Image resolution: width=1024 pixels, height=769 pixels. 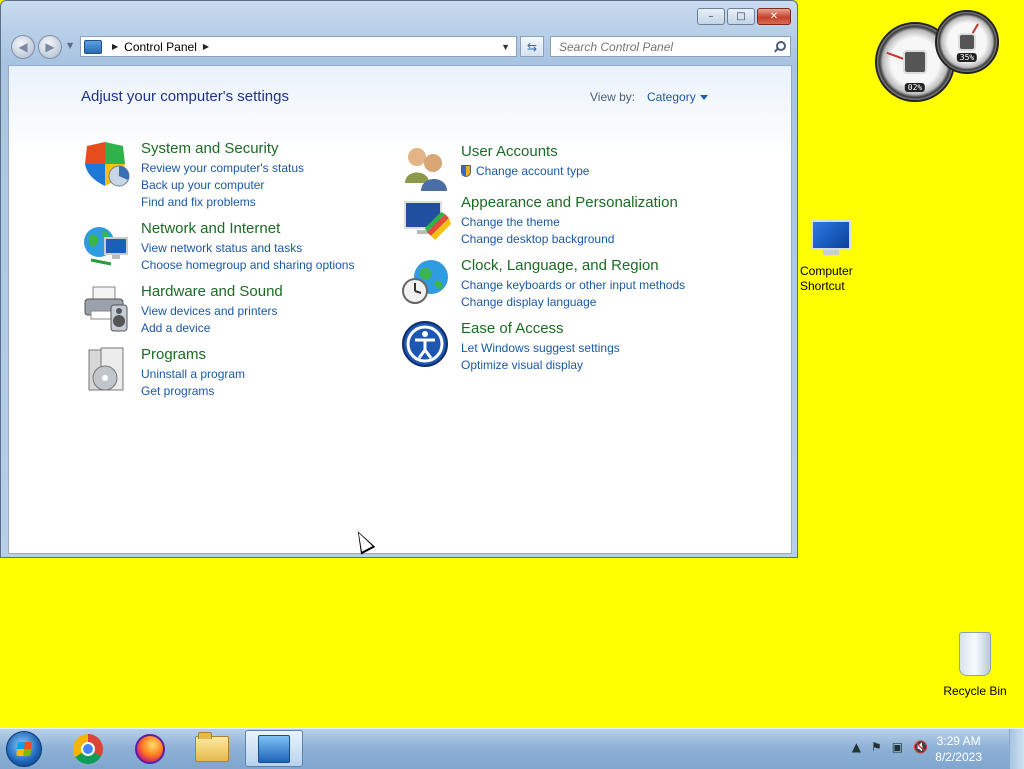 What do you see at coordinates (298, 46) in the screenshot?
I see `address-bar: ▶ Control Panel ▶ ▼` at bounding box center [298, 46].